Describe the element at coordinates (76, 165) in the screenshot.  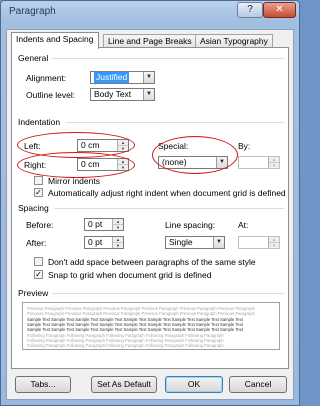
I see `annotation-ellipse-right` at that location.